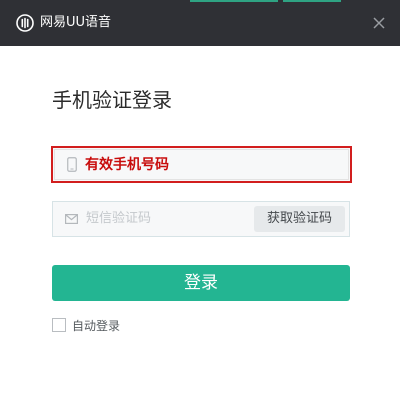 Image resolution: width=400 pixels, height=405 pixels. I want to click on login-button: 登录, so click(201, 283).